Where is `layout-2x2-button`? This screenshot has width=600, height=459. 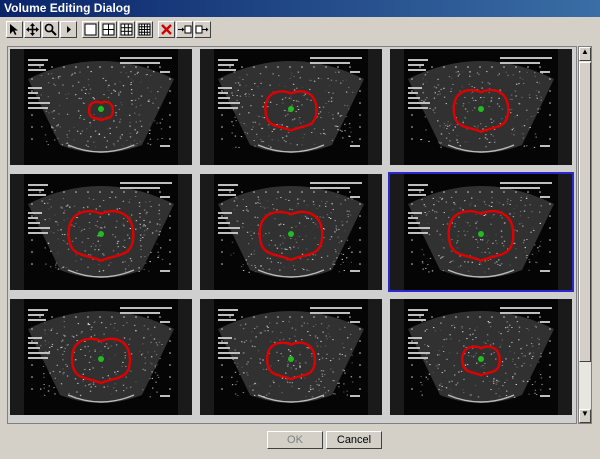 layout-2x2-button is located at coordinates (108, 29).